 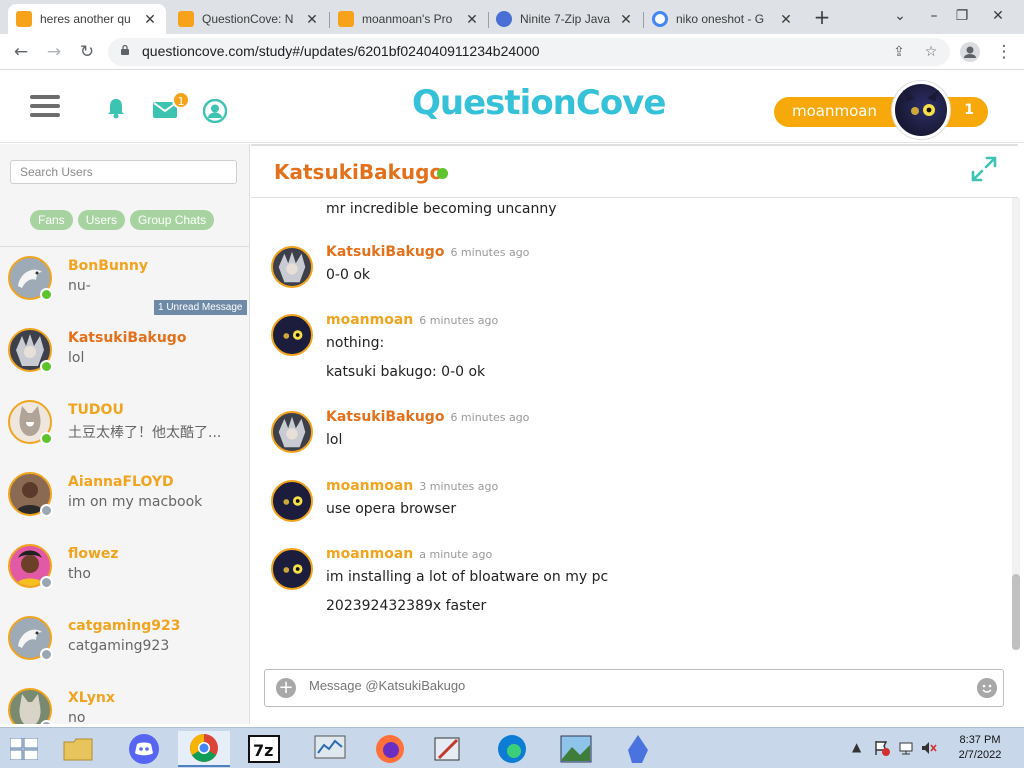 I want to click on profile-icon, so click(x=970, y=52).